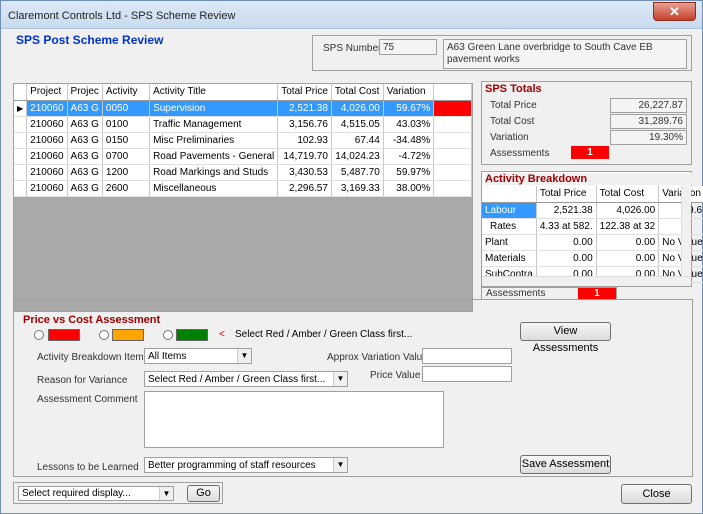  Describe the element at coordinates (304, 108) in the screenshot. I see `table-cell: 2,521.38` at that location.